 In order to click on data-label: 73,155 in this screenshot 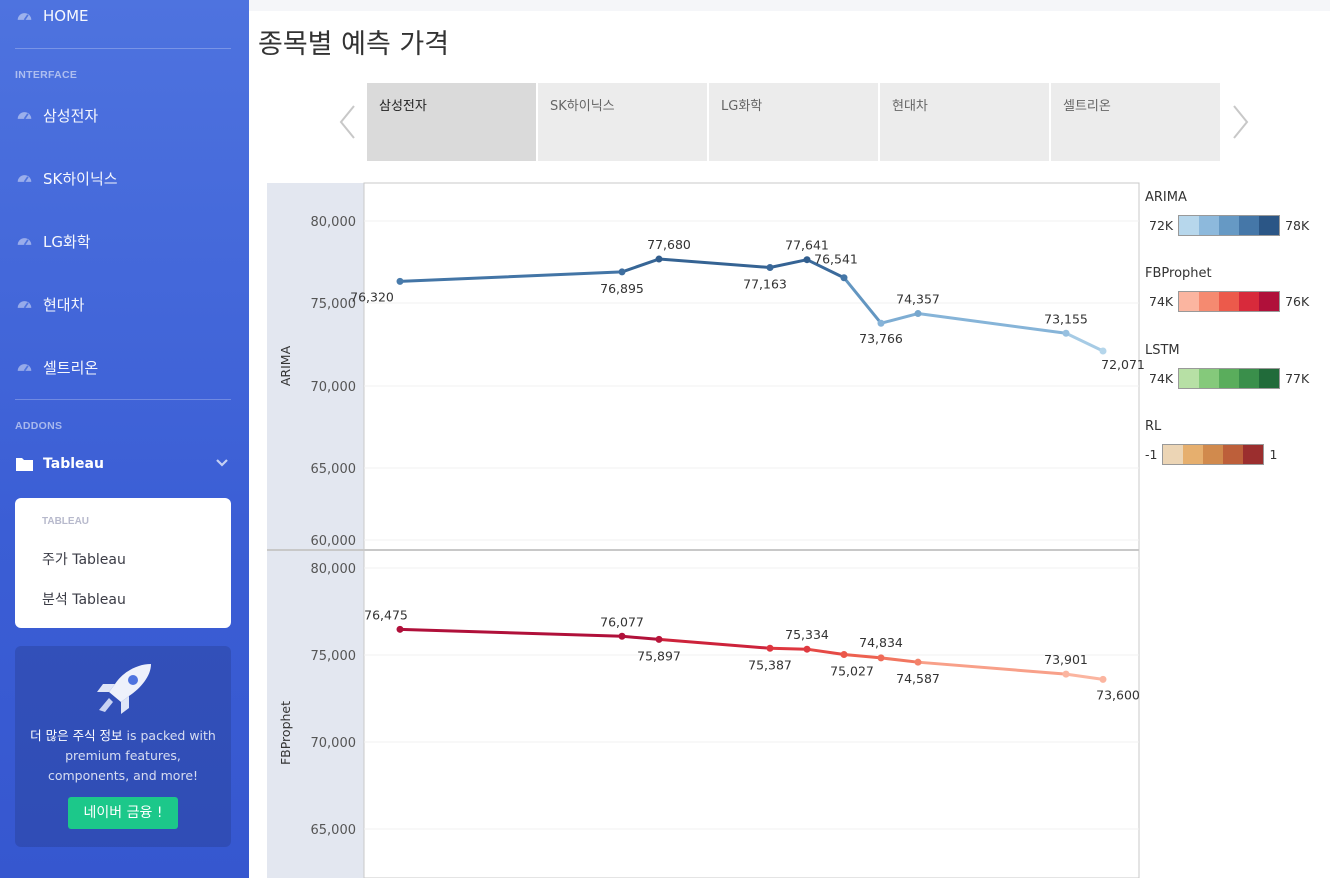, I will do `click(1066, 318)`.